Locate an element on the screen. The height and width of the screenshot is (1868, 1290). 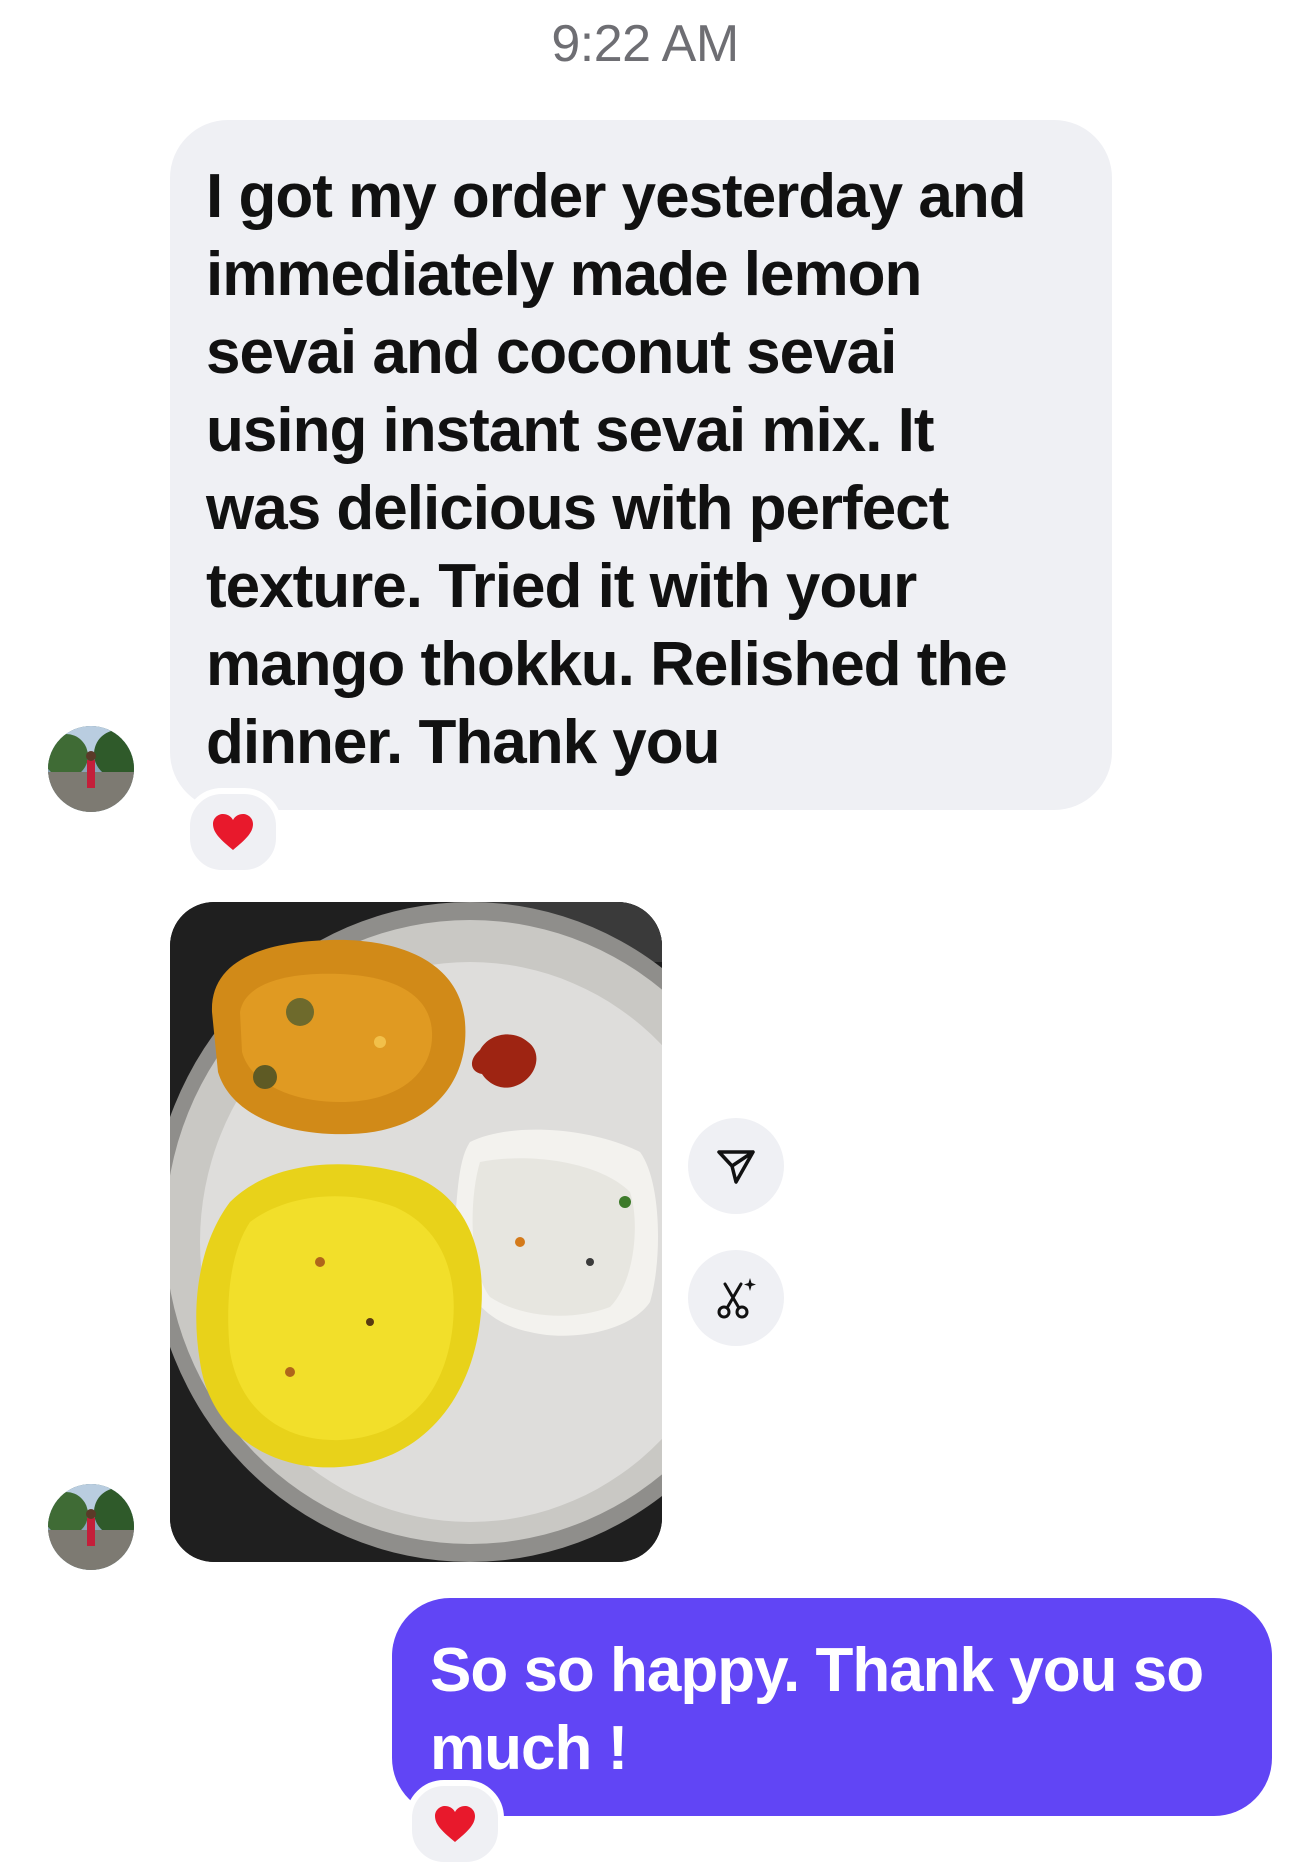
message-text-line: immediately made lemon is located at coordinates (564, 274).